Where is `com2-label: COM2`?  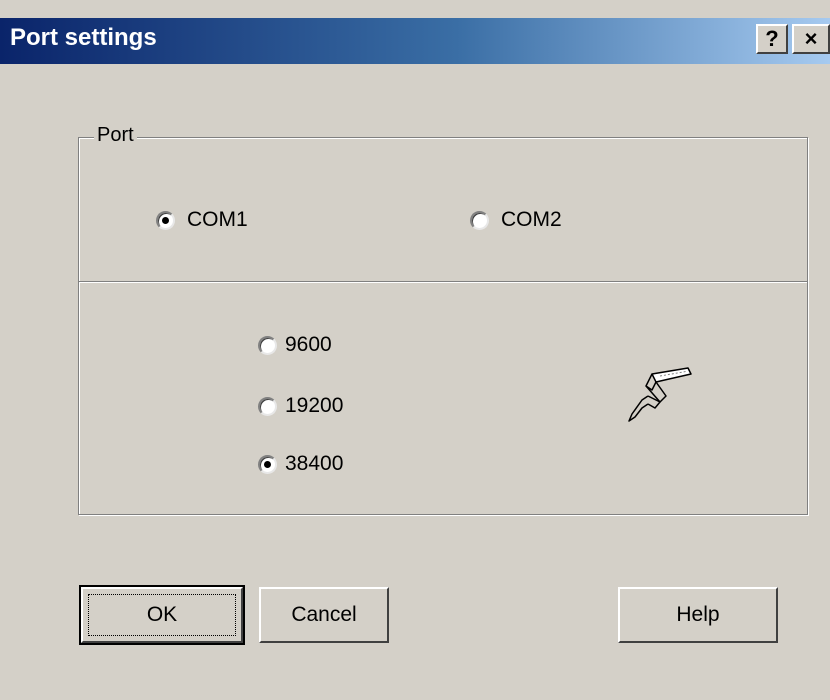
com2-label: COM2 is located at coordinates (531, 219).